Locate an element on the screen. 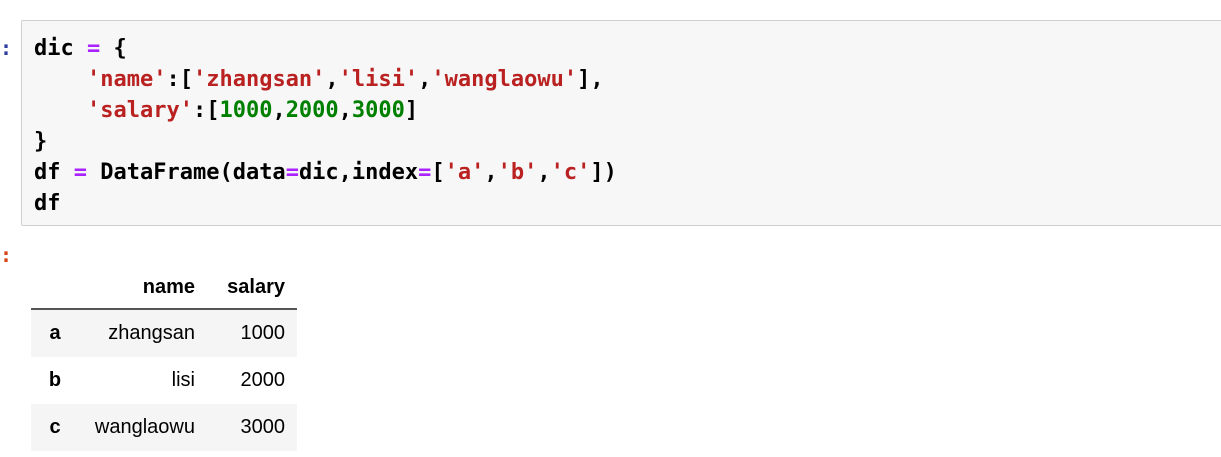 This screenshot has height=457, width=1221. code-line-4: } is located at coordinates (41, 141).